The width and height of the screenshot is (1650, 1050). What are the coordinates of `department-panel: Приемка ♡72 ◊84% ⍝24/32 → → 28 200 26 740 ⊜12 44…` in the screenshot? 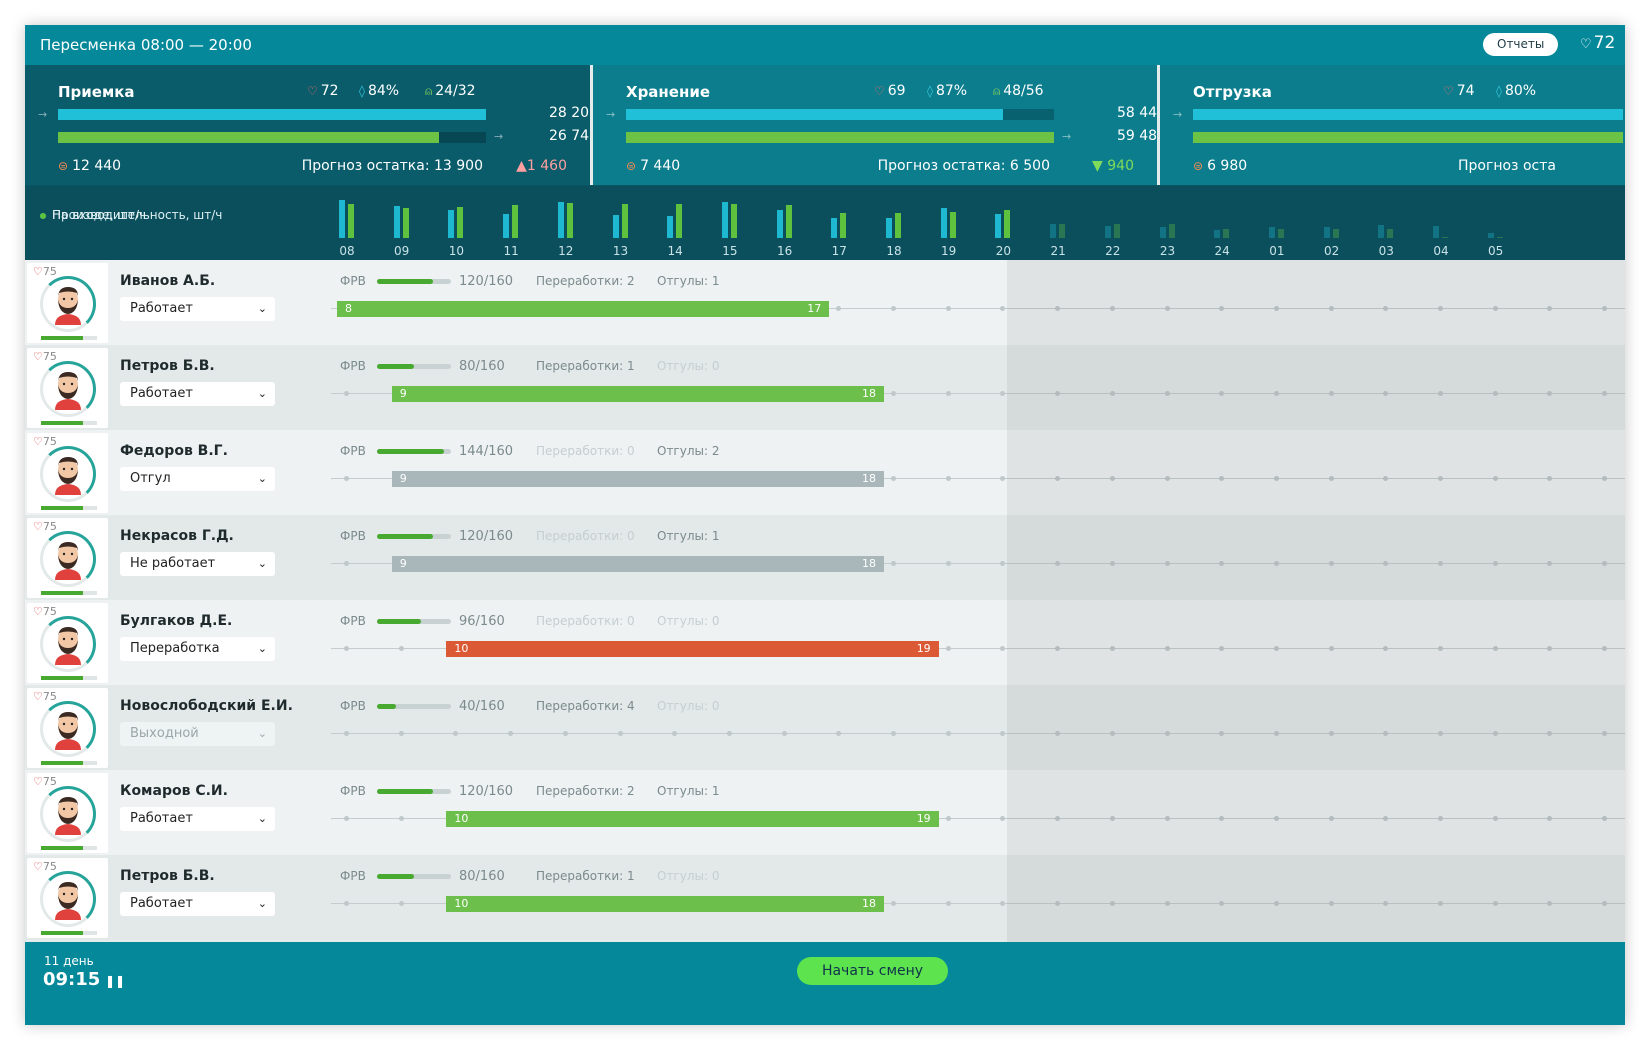 It's located at (307, 125).